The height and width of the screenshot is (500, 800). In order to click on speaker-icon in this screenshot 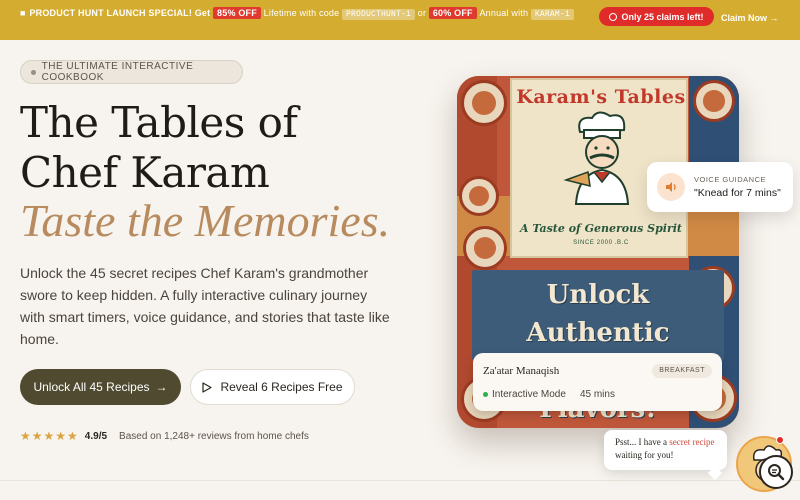, I will do `click(671, 187)`.